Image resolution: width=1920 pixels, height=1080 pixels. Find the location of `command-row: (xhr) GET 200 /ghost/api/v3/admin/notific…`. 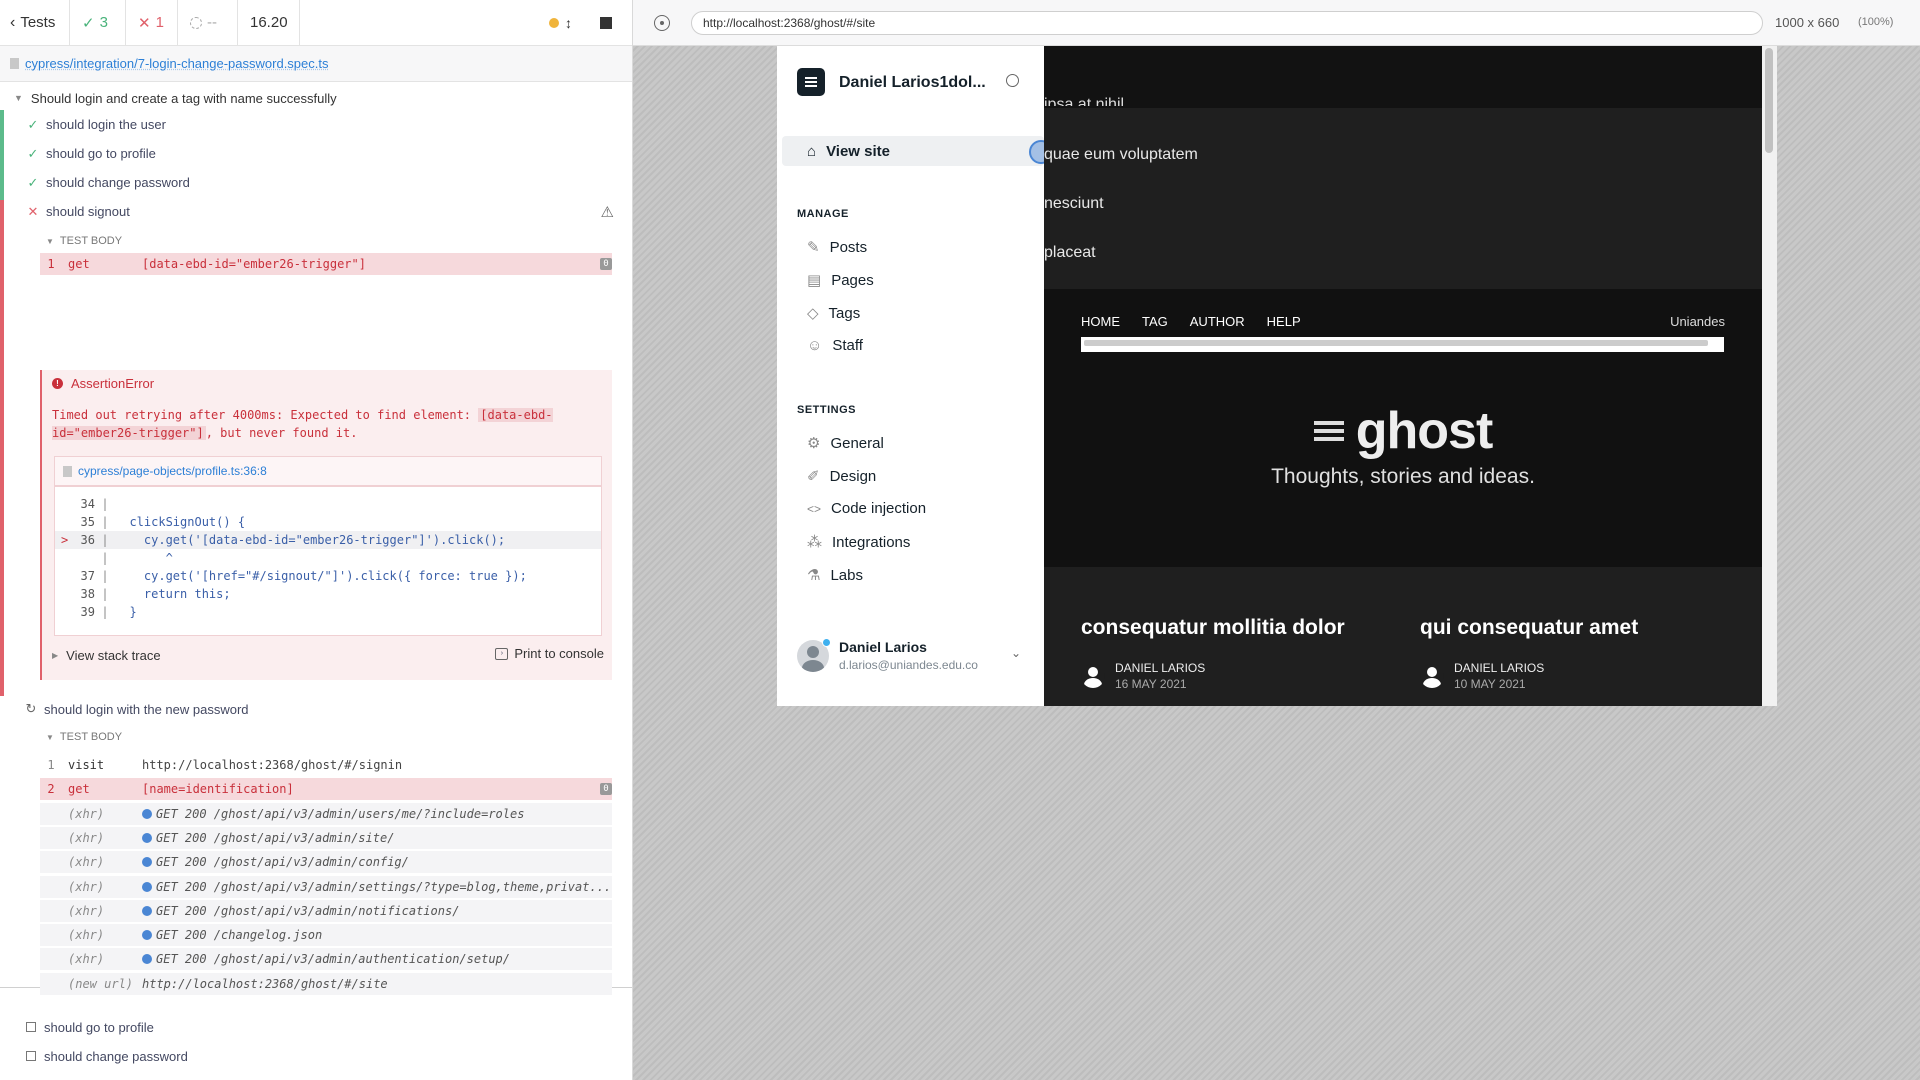

command-row: (xhr) GET 200 /ghost/api/v3/admin/notific… is located at coordinates (326, 910).